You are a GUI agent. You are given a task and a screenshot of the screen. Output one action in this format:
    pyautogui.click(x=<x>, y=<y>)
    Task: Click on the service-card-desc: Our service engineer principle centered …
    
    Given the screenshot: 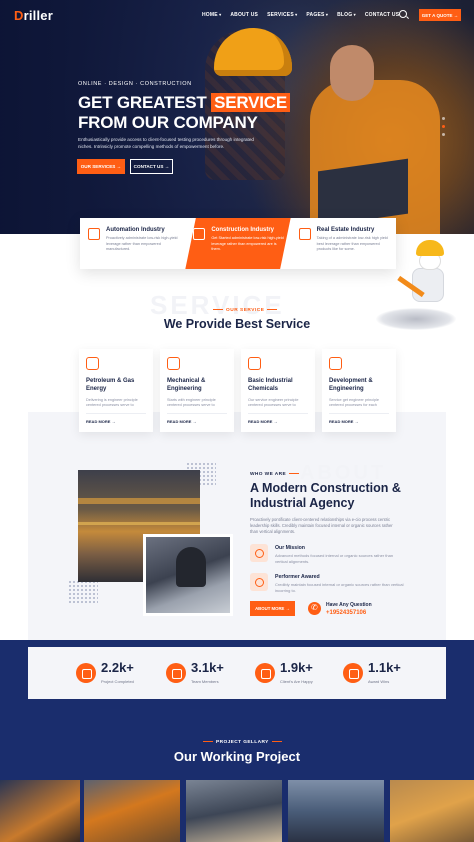 What is the action you would take?
    pyautogui.click(x=273, y=403)
    